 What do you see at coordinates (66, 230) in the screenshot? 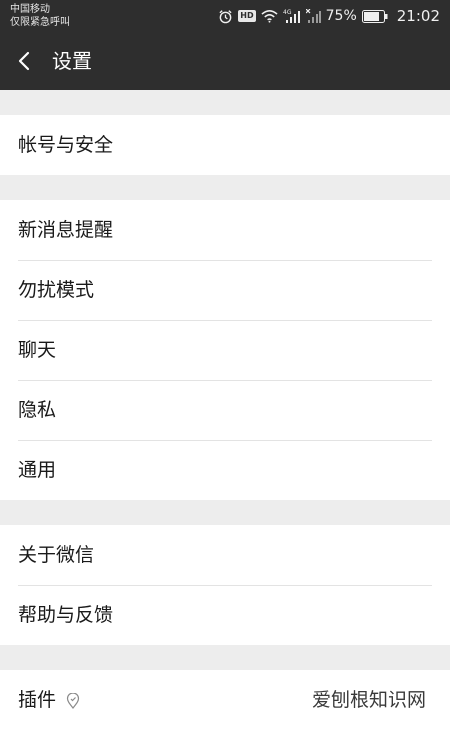
I see `settings-item-label: 新消息提醒` at bounding box center [66, 230].